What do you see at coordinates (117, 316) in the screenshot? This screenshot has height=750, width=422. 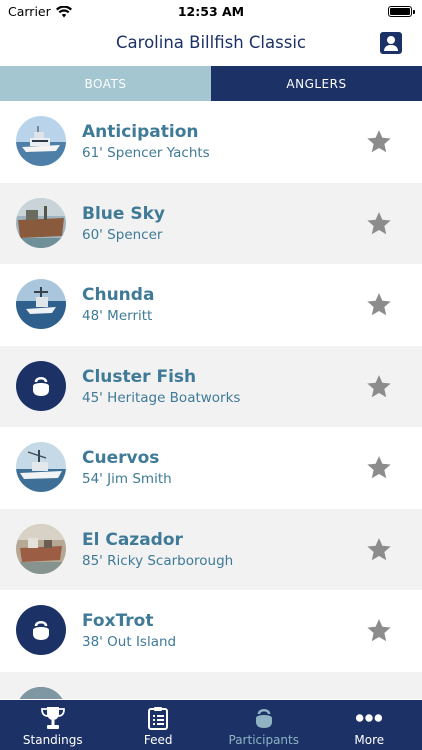 I see `boat-description: 48' Merritt` at bounding box center [117, 316].